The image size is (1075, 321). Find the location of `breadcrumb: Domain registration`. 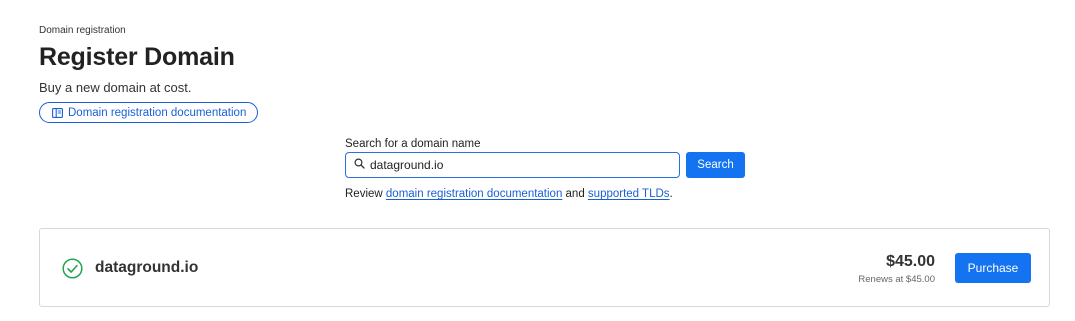

breadcrumb: Domain registration is located at coordinates (82, 31).